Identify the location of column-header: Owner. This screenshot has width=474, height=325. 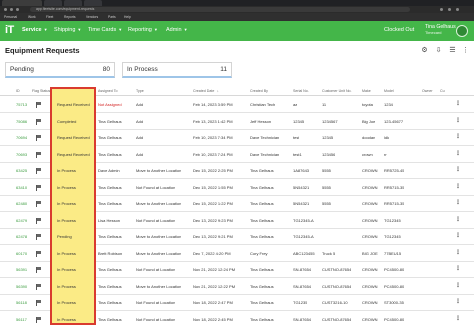
(427, 91).